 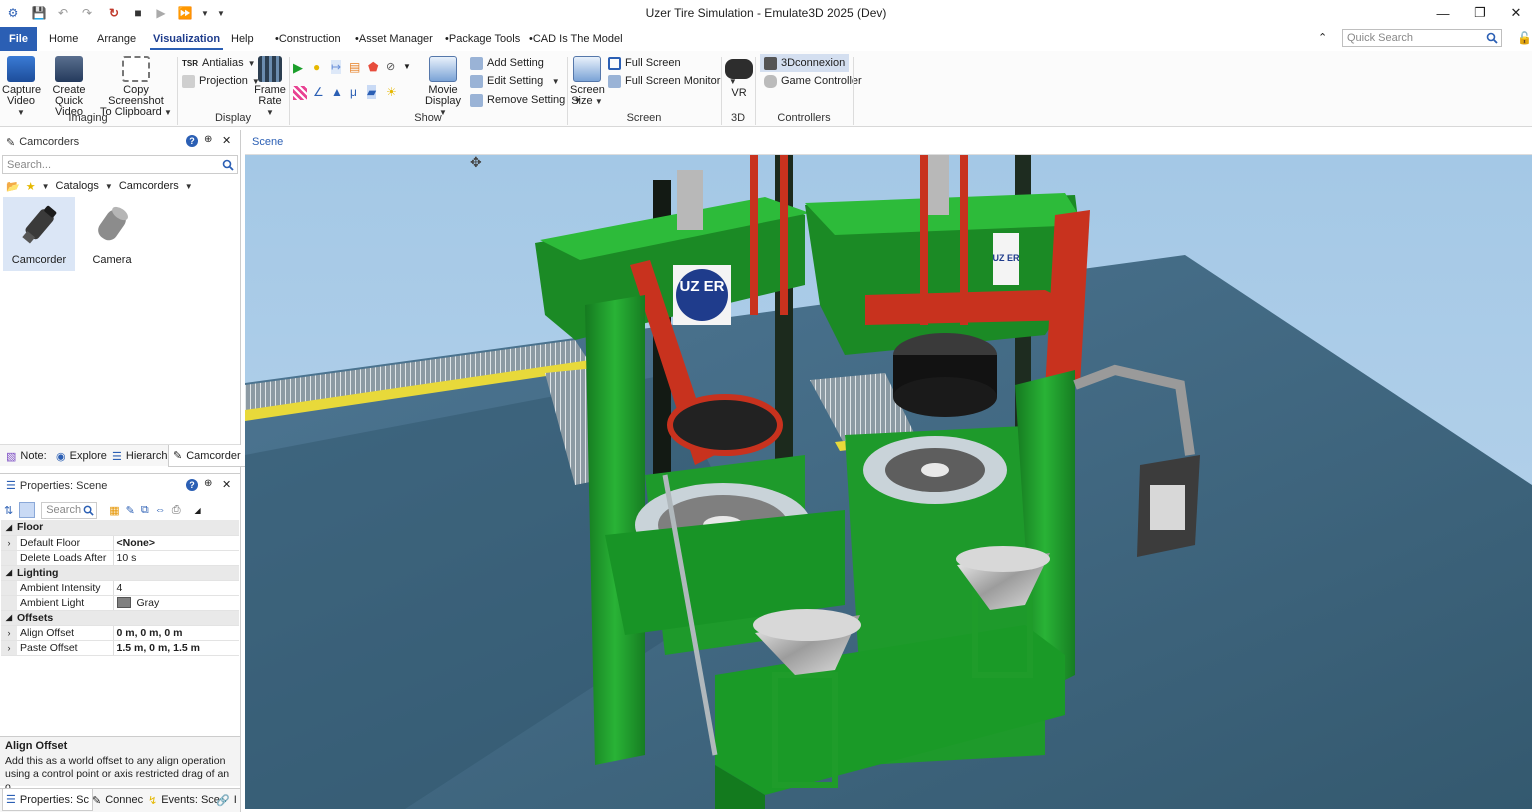 What do you see at coordinates (176, 588) in the screenshot?
I see `property-value: 4` at bounding box center [176, 588].